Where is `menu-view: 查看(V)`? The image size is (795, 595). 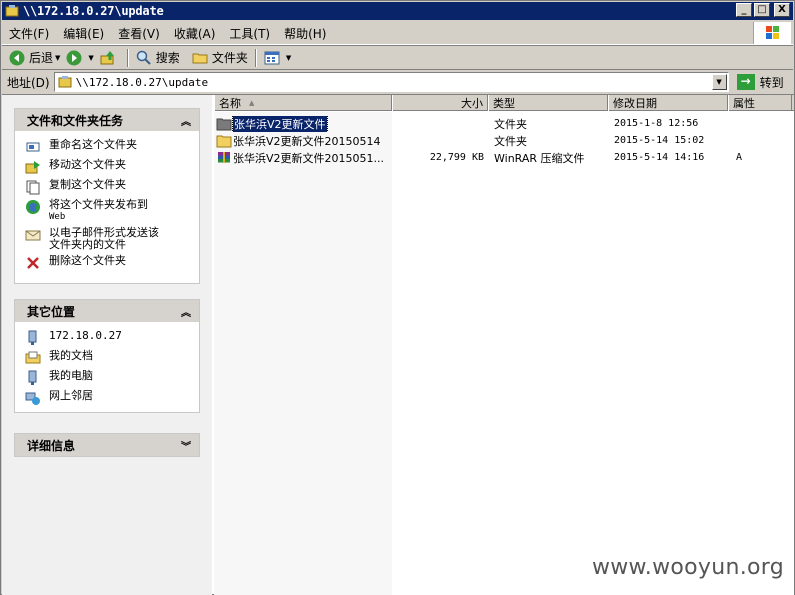 menu-view: 查看(V) is located at coordinates (139, 33).